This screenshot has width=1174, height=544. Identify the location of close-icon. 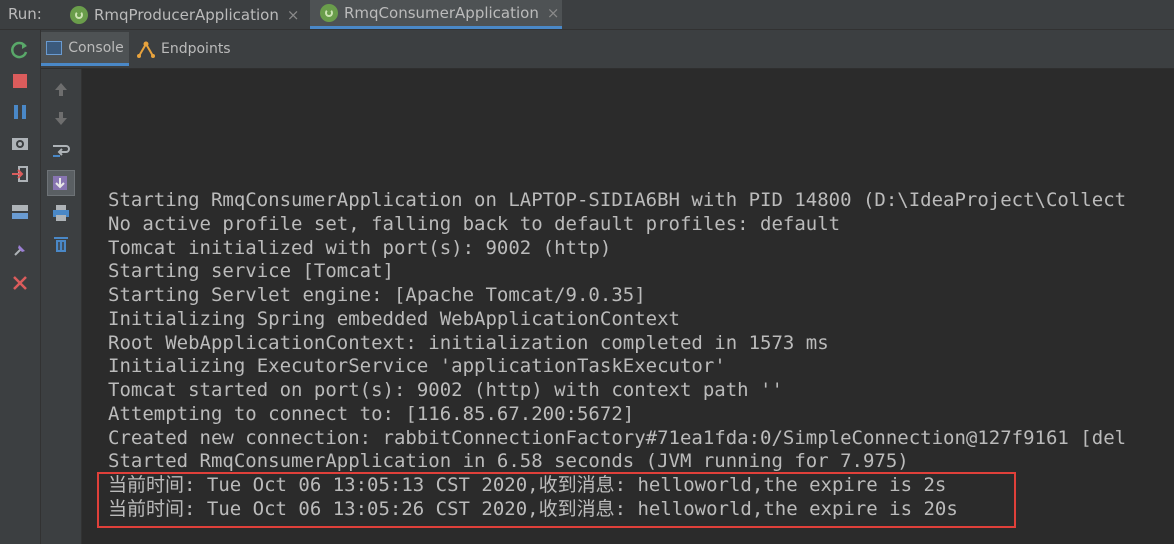
(20, 283).